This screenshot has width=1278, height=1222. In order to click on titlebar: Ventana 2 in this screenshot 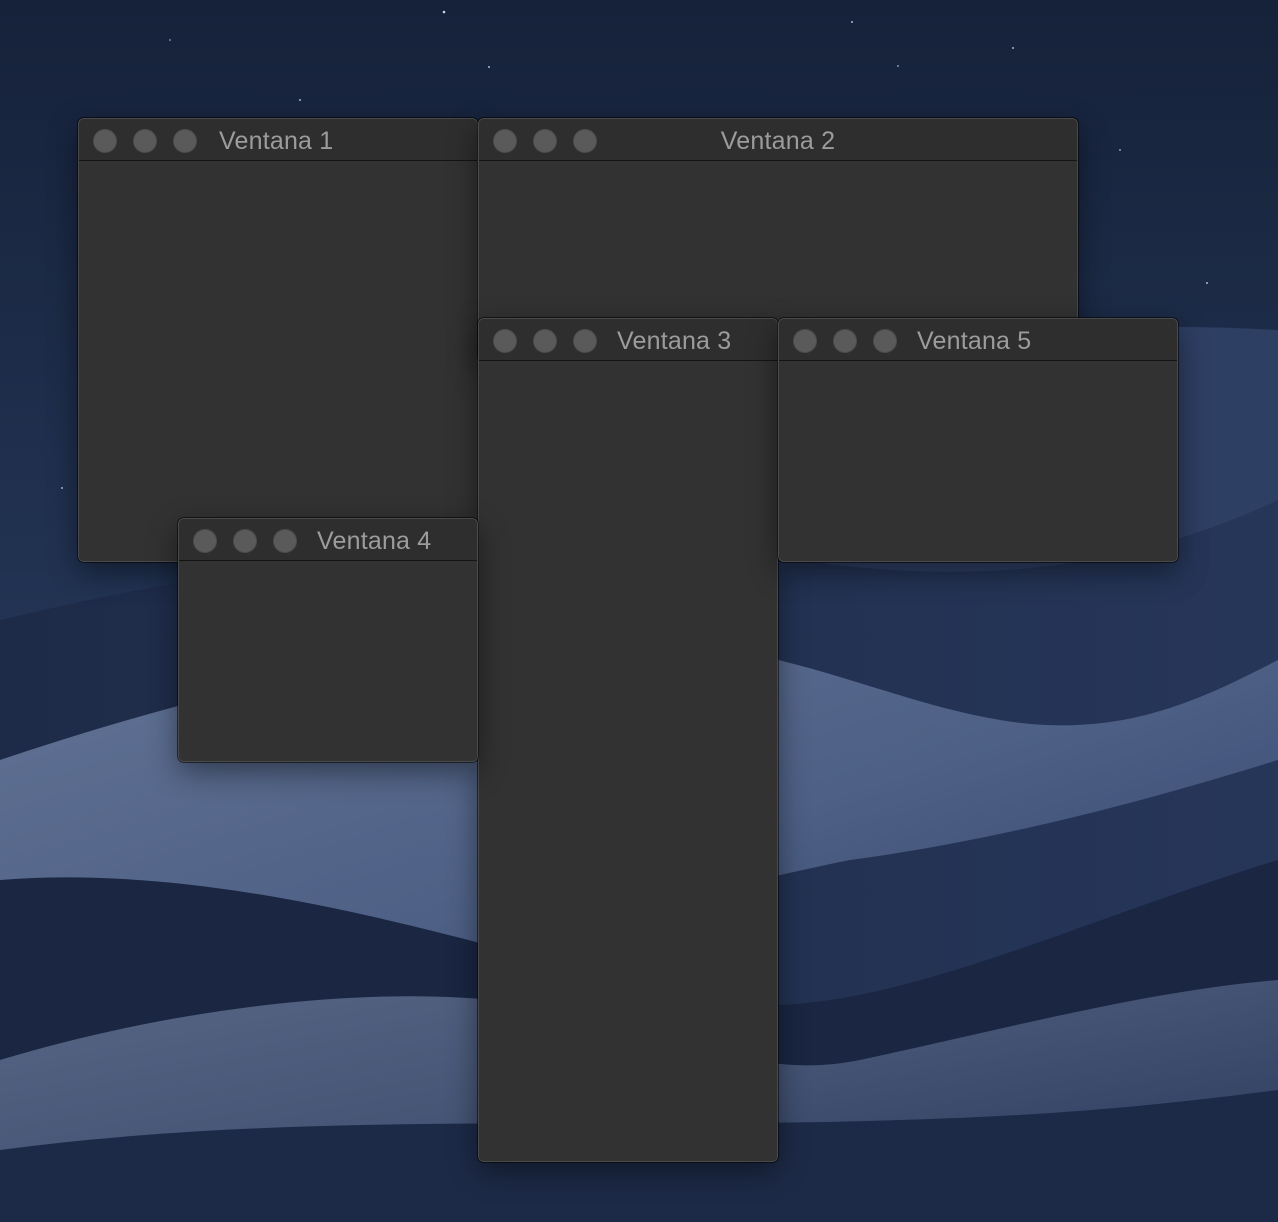, I will do `click(778, 140)`.